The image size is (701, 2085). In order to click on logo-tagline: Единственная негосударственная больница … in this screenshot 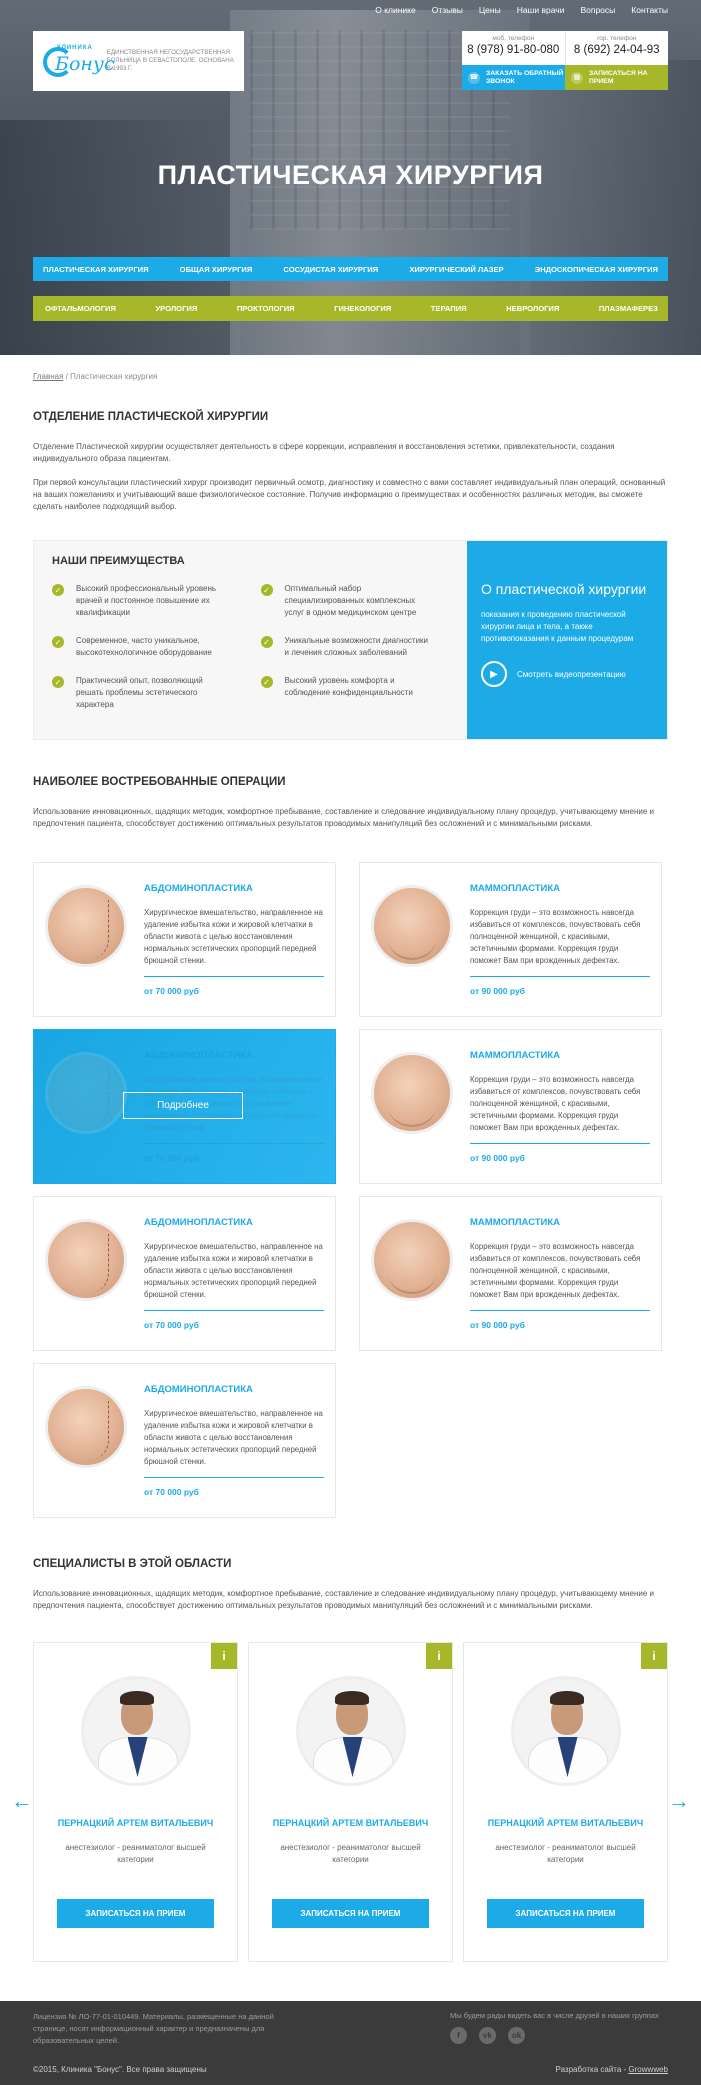, I will do `click(170, 60)`.